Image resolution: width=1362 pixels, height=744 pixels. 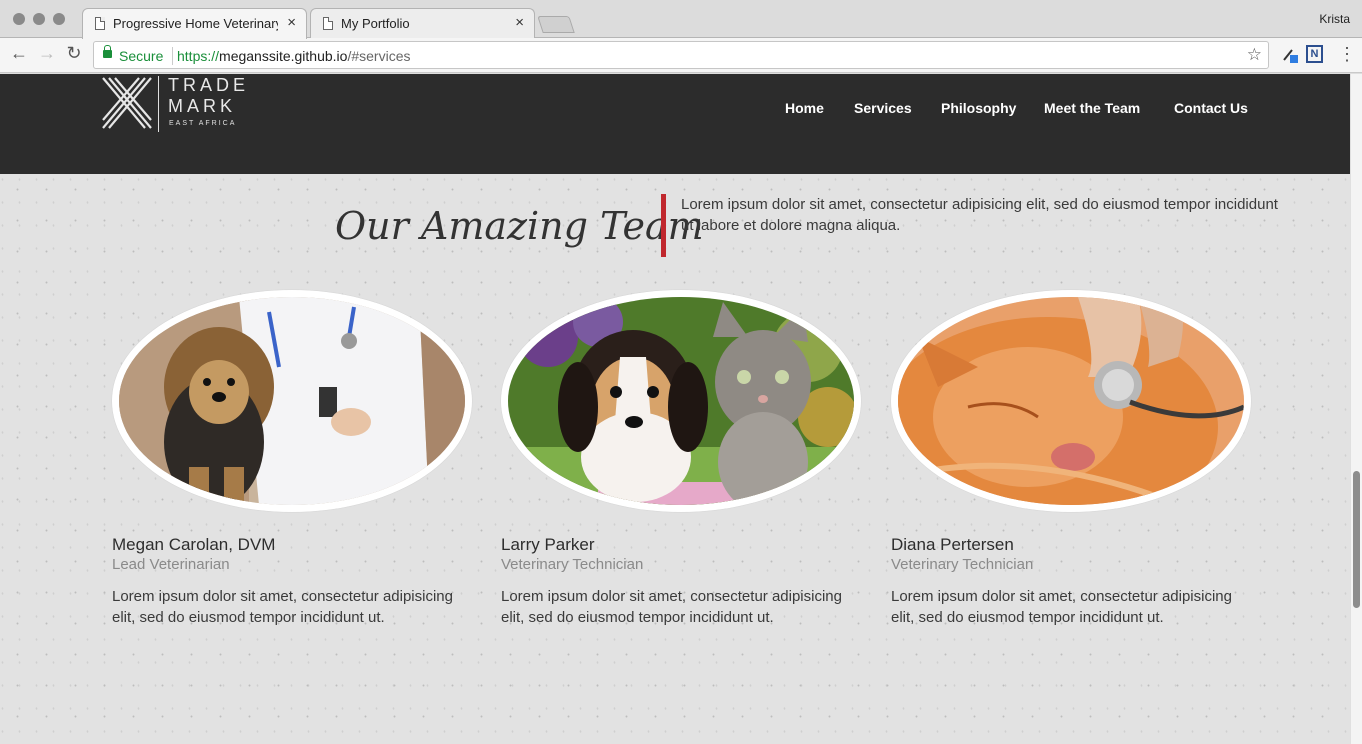 I want to click on member-name: Diana Pertersen, so click(x=952, y=544).